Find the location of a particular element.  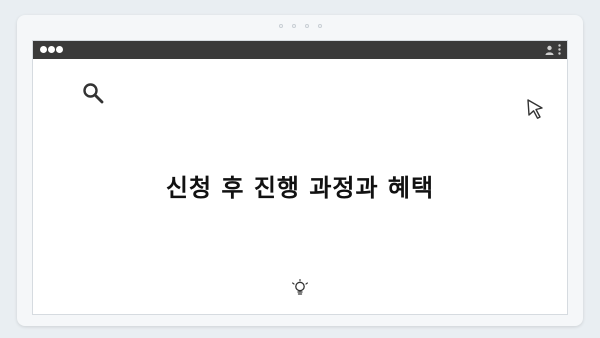

user-icon is located at coordinates (549, 50).